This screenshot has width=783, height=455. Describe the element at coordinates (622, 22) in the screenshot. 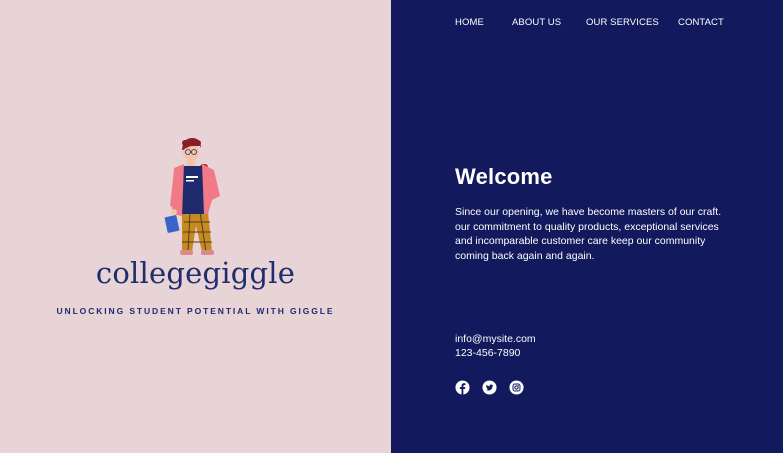

I see `nav-item-our-services: OUR SERVICES` at that location.